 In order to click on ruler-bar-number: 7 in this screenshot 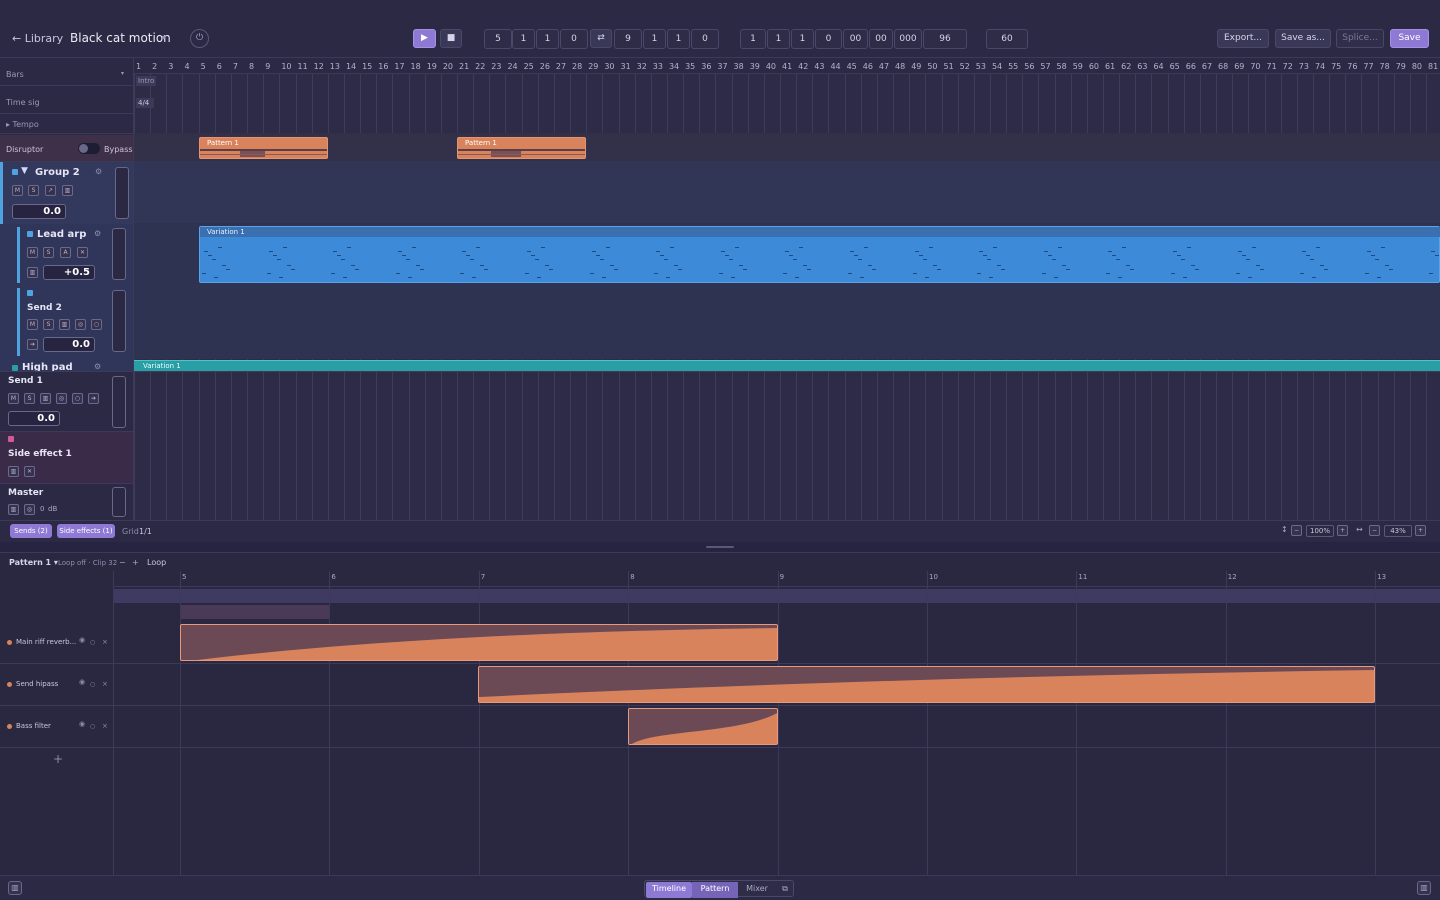, I will do `click(235, 66)`.